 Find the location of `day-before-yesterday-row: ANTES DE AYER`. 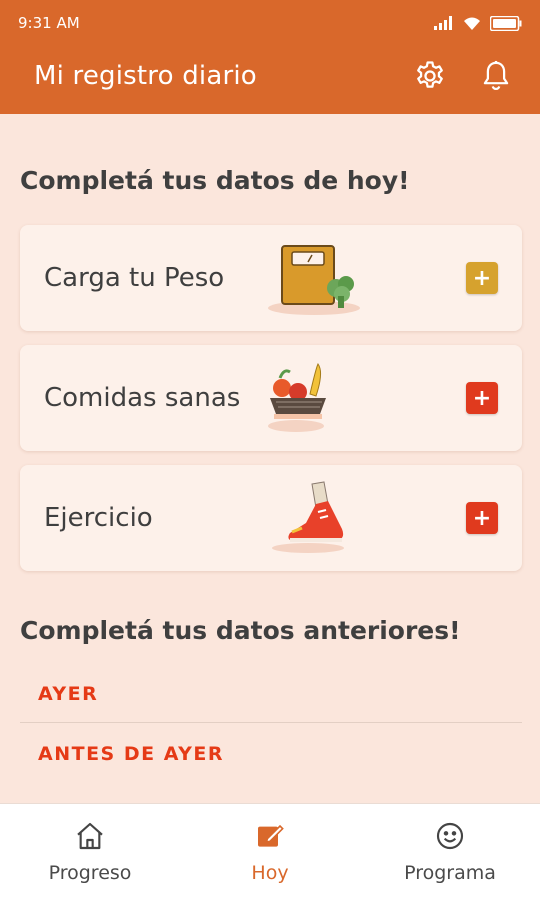

day-before-yesterday-row: ANTES DE AYER is located at coordinates (271, 754).